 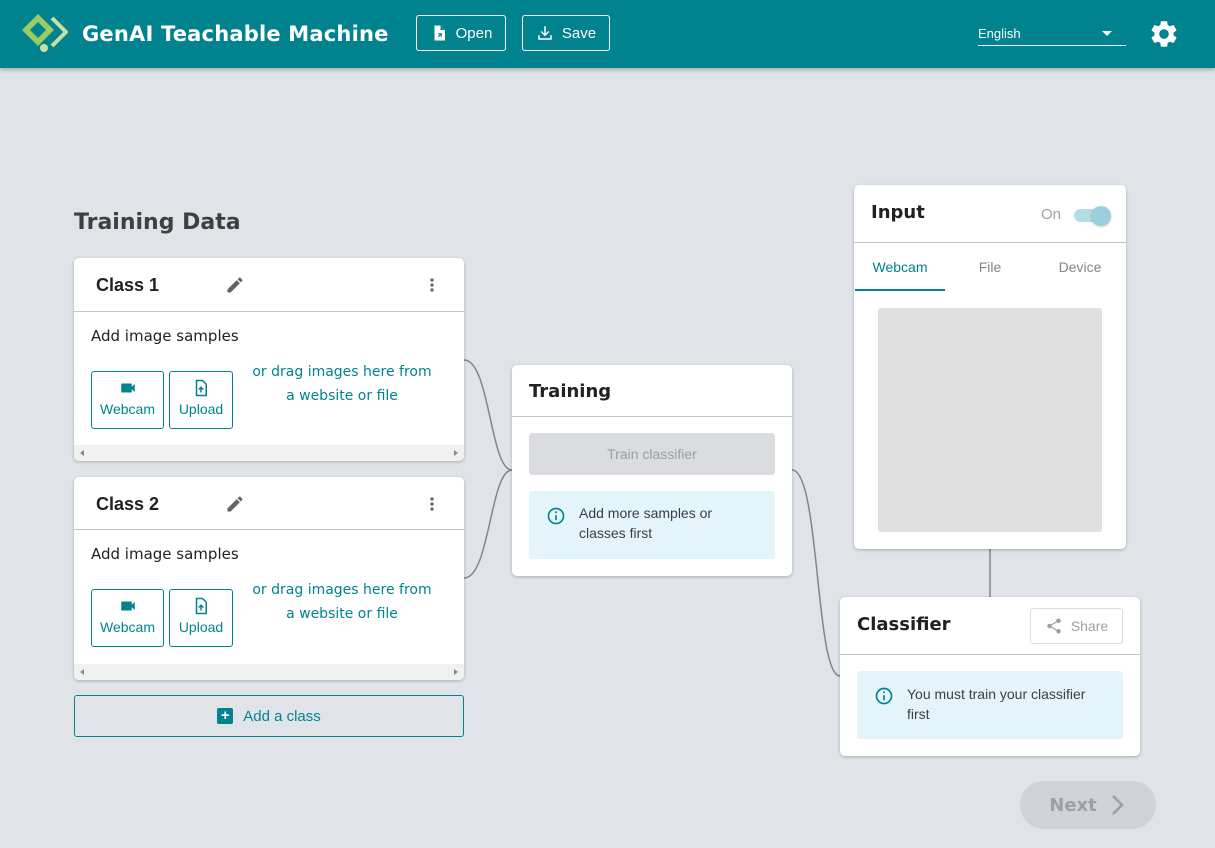 I want to click on tab-webcam: Webcam, so click(x=900, y=267).